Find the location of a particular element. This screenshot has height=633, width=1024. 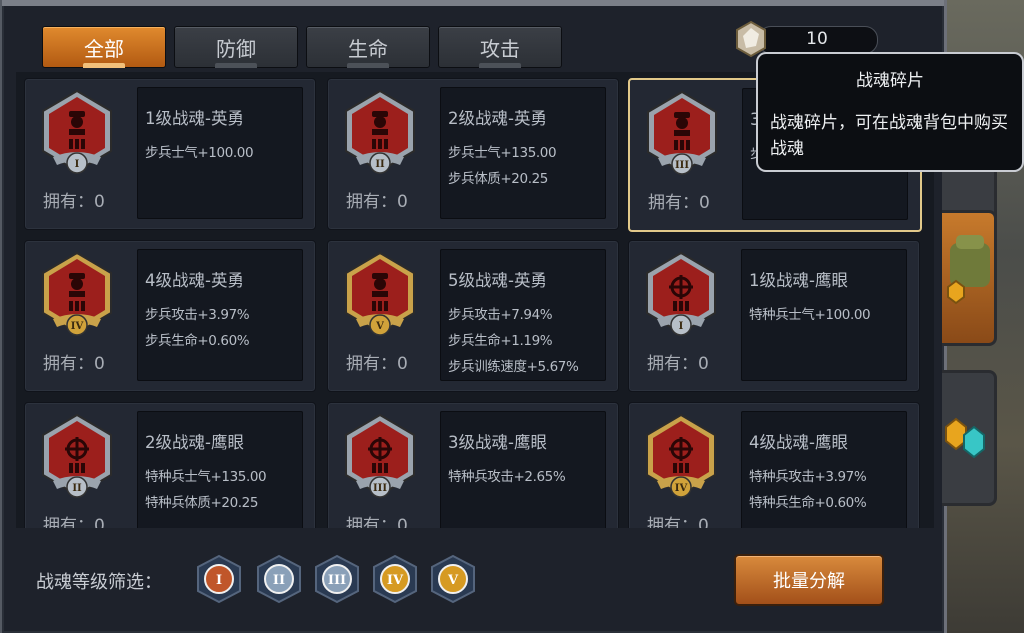

bottom-bar: 战魂等级筛选： I II III IV V 批量分解 is located at coordinates (475, 579).